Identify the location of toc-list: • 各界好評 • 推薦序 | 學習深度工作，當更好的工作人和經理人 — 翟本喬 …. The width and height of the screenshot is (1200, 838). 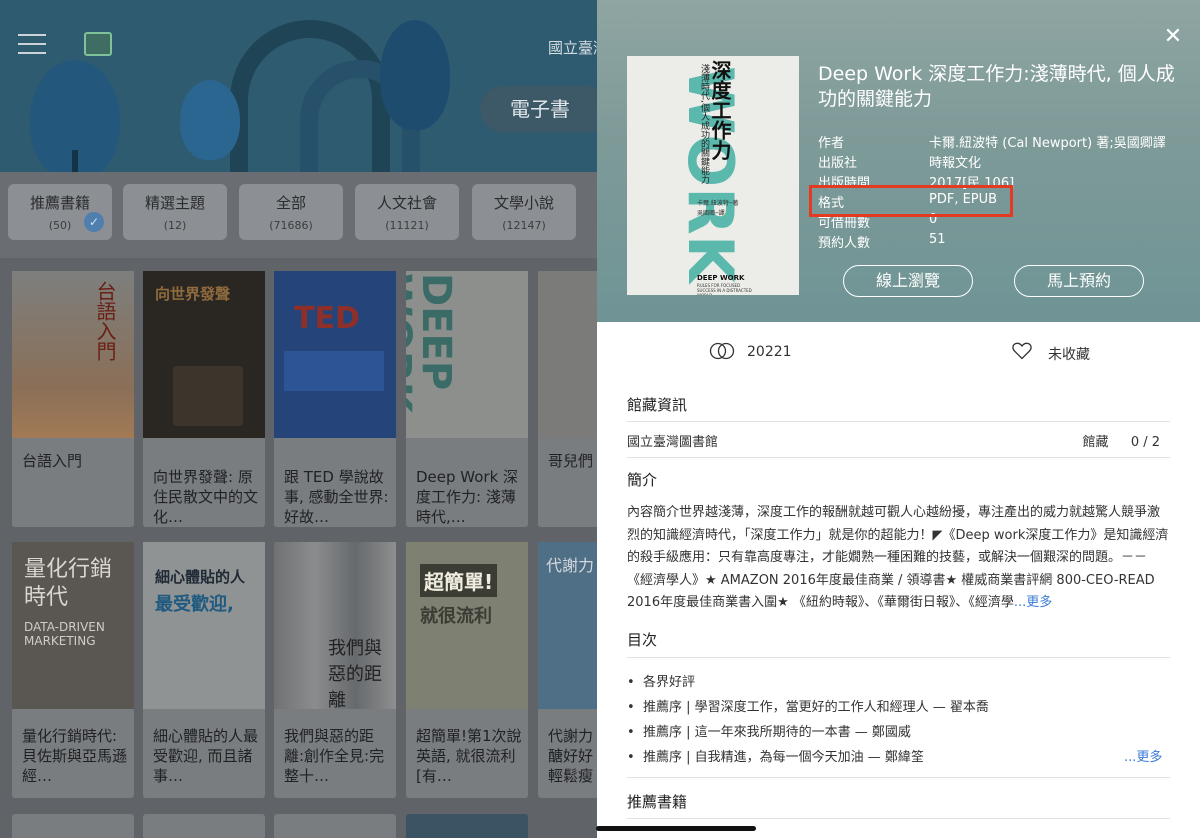
(899, 720).